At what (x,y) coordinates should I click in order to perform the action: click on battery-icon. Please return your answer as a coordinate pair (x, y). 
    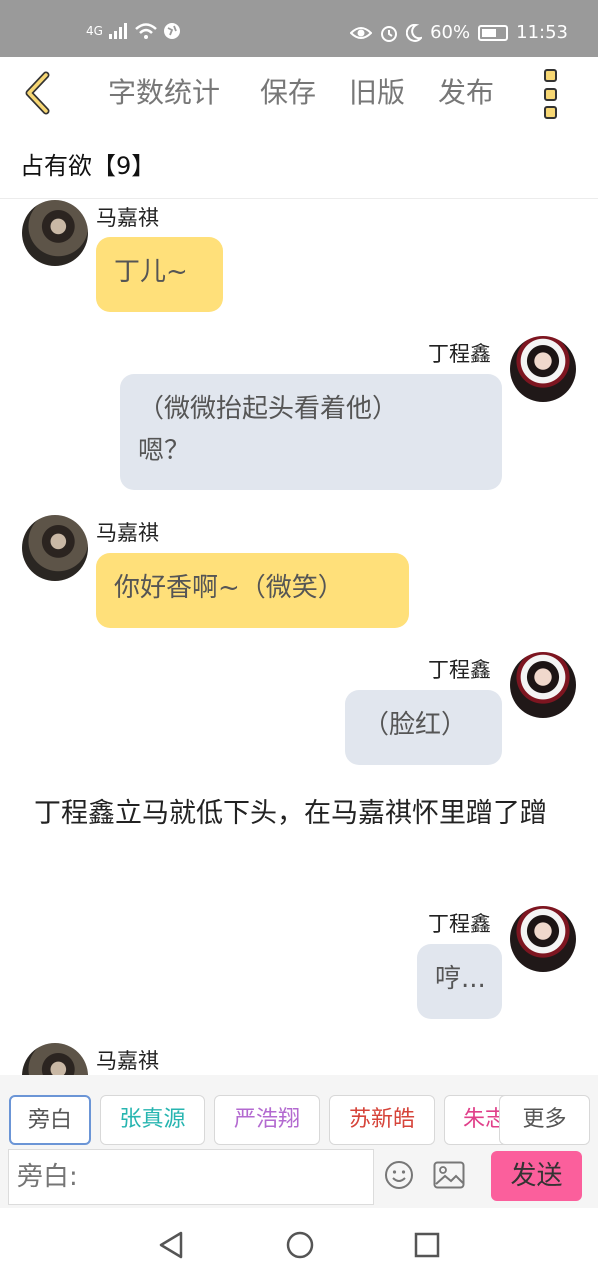
    Looking at the image, I should click on (493, 32).